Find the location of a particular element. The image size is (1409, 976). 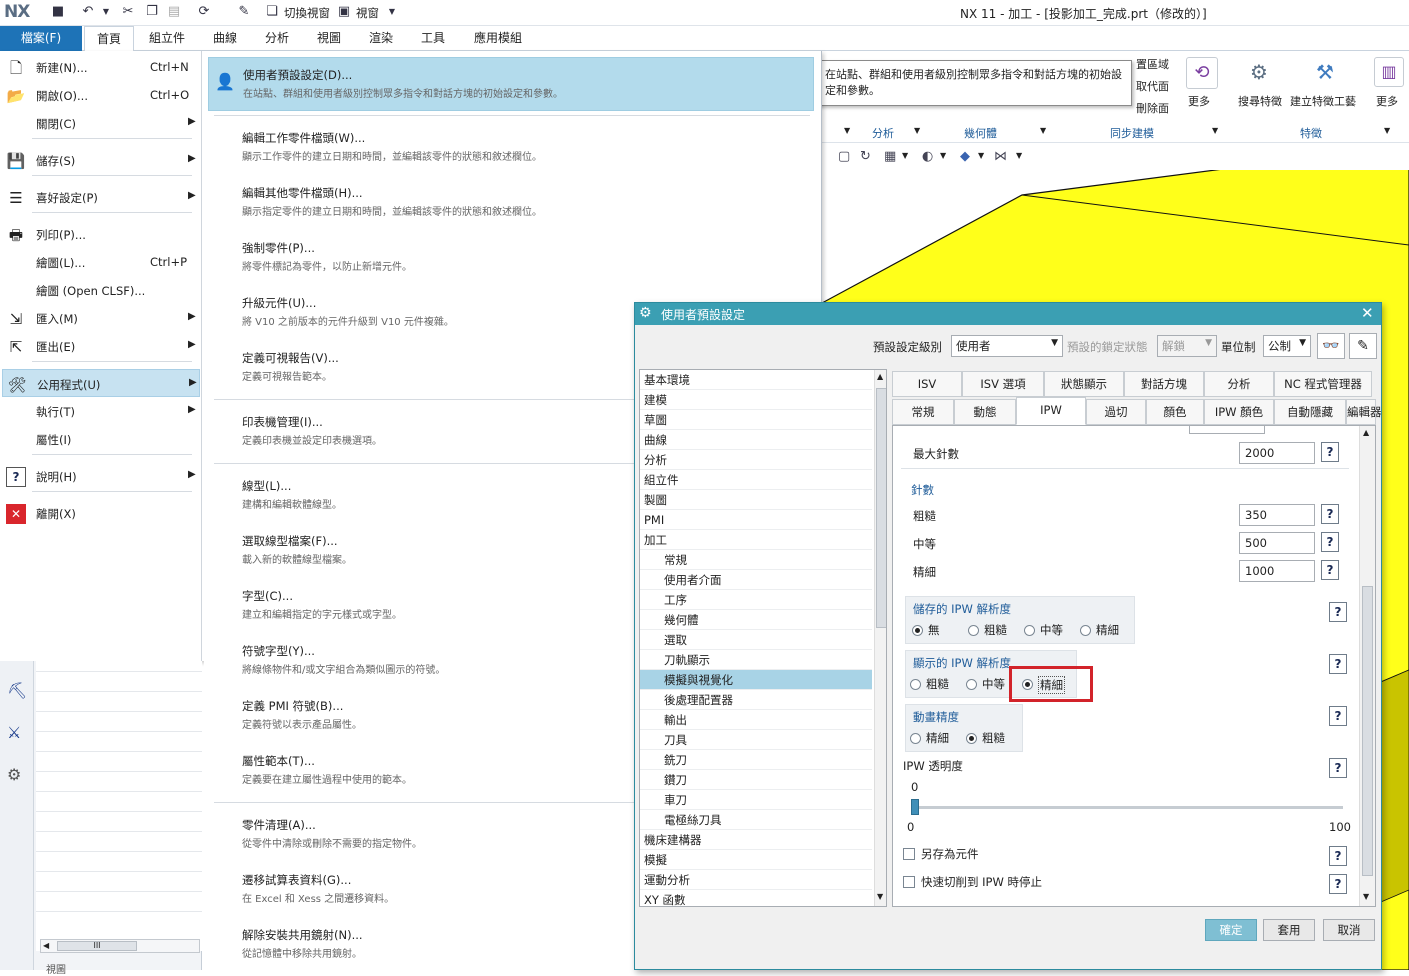

file-menu-item: 🗋 新建(N)... Ctrl+N is located at coordinates (101, 67).